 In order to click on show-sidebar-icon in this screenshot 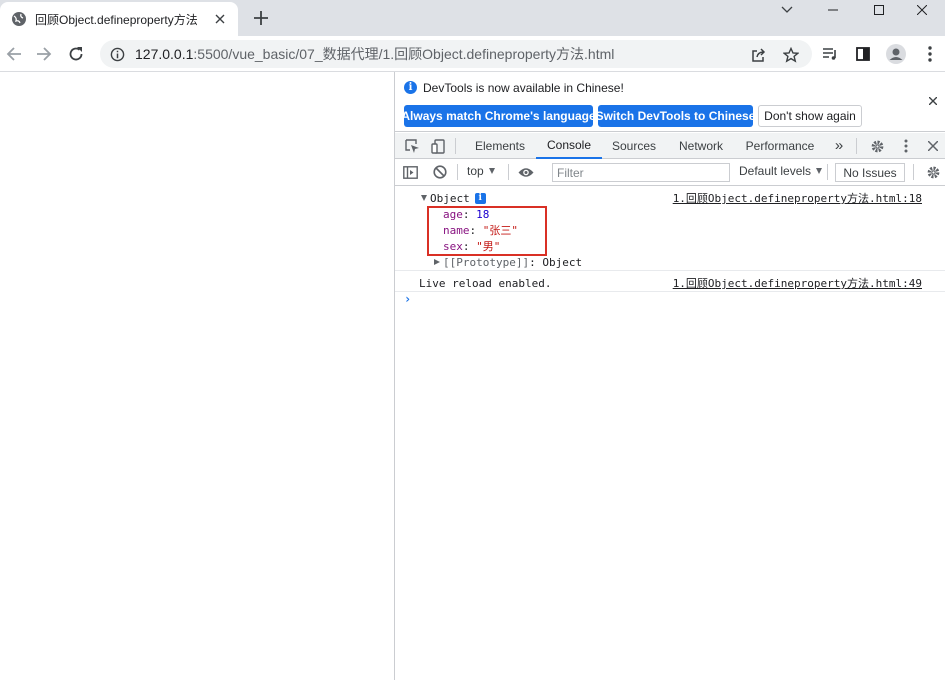, I will do `click(410, 172)`.